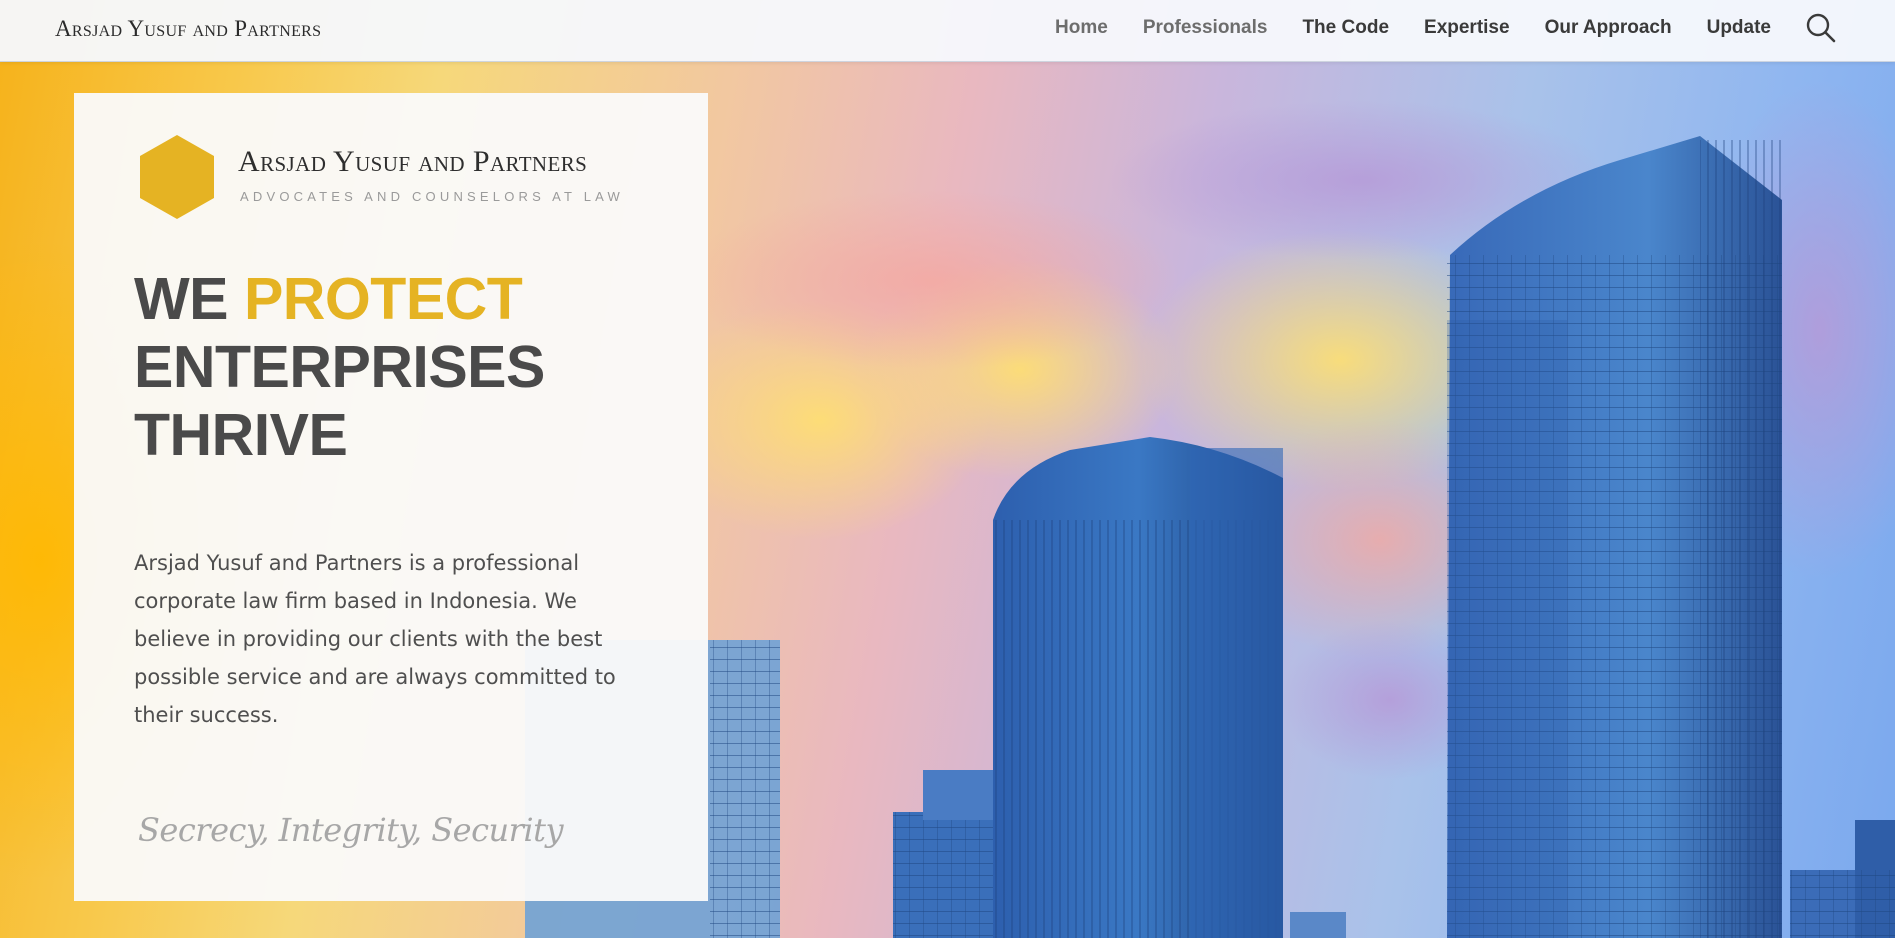  What do you see at coordinates (1739, 28) in the screenshot?
I see `nav-item-update: Update` at bounding box center [1739, 28].